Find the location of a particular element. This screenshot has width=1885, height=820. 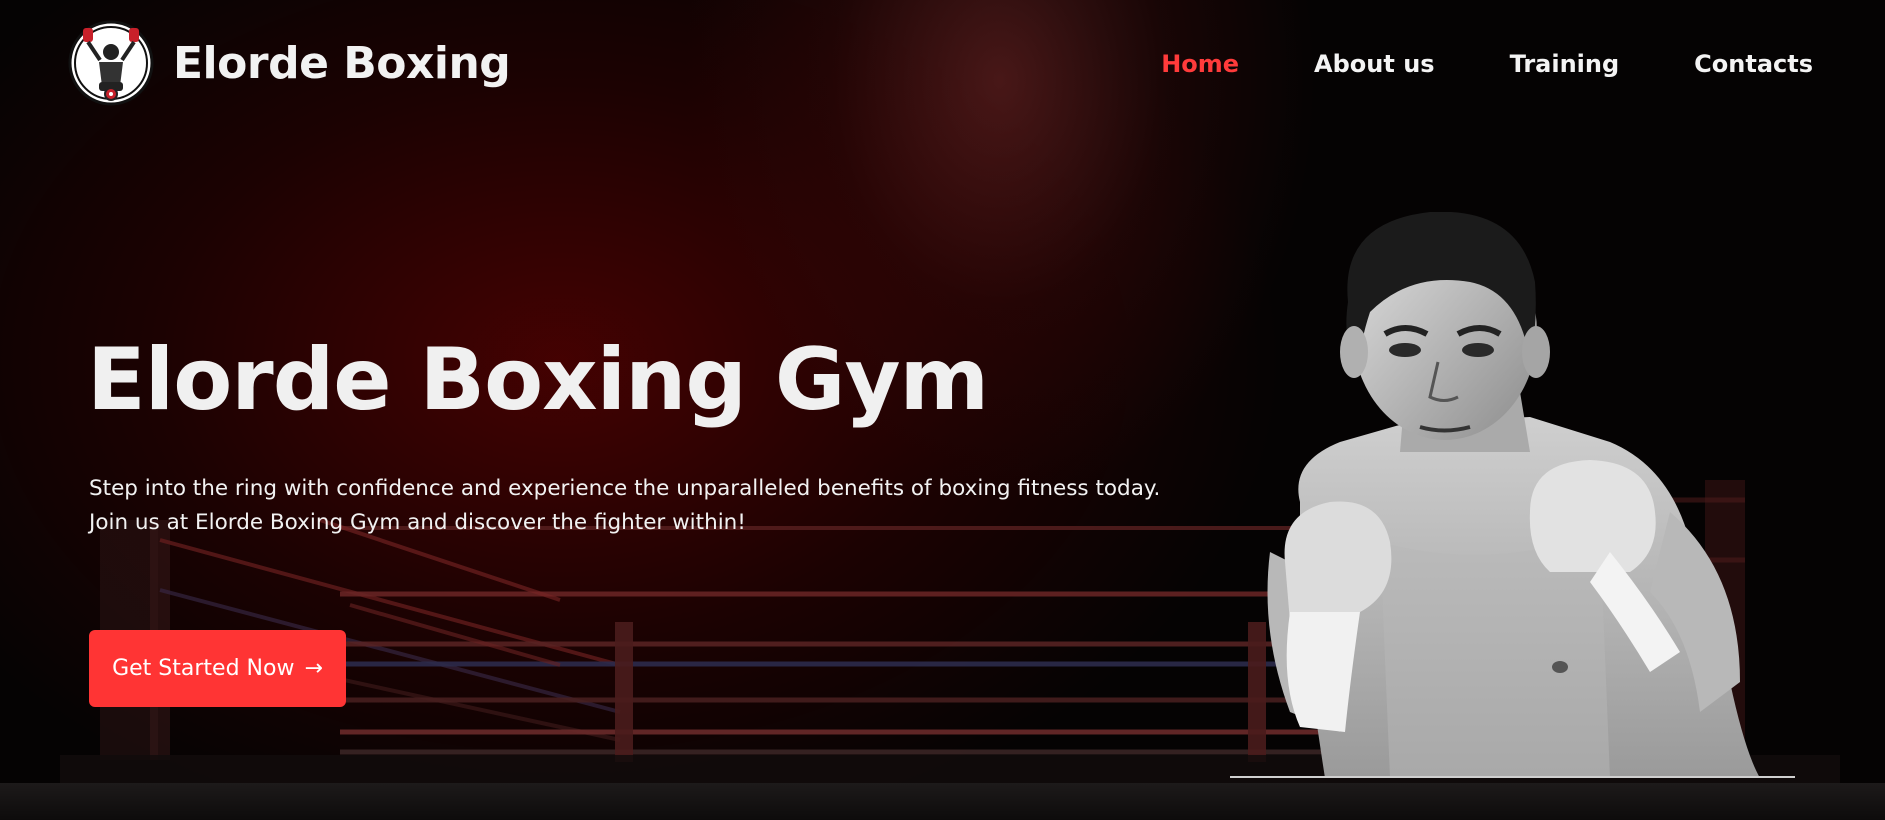

nav-contacts: Contacts is located at coordinates (1753, 64).